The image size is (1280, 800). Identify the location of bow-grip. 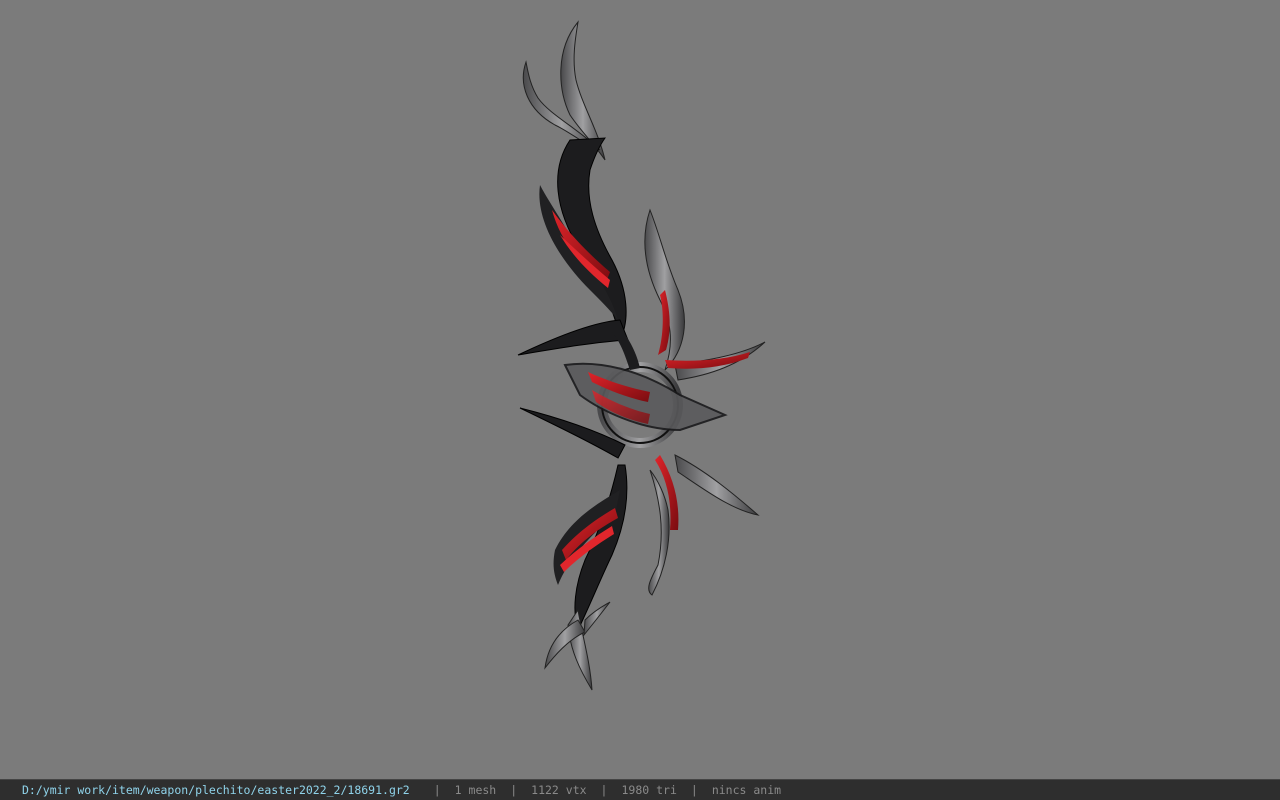
(645, 388).